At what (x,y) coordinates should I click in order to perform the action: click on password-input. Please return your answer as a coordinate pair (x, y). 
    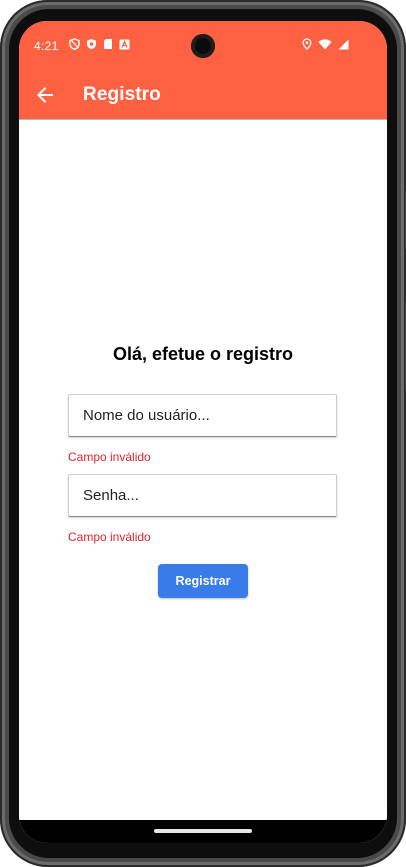
    Looking at the image, I should click on (202, 495).